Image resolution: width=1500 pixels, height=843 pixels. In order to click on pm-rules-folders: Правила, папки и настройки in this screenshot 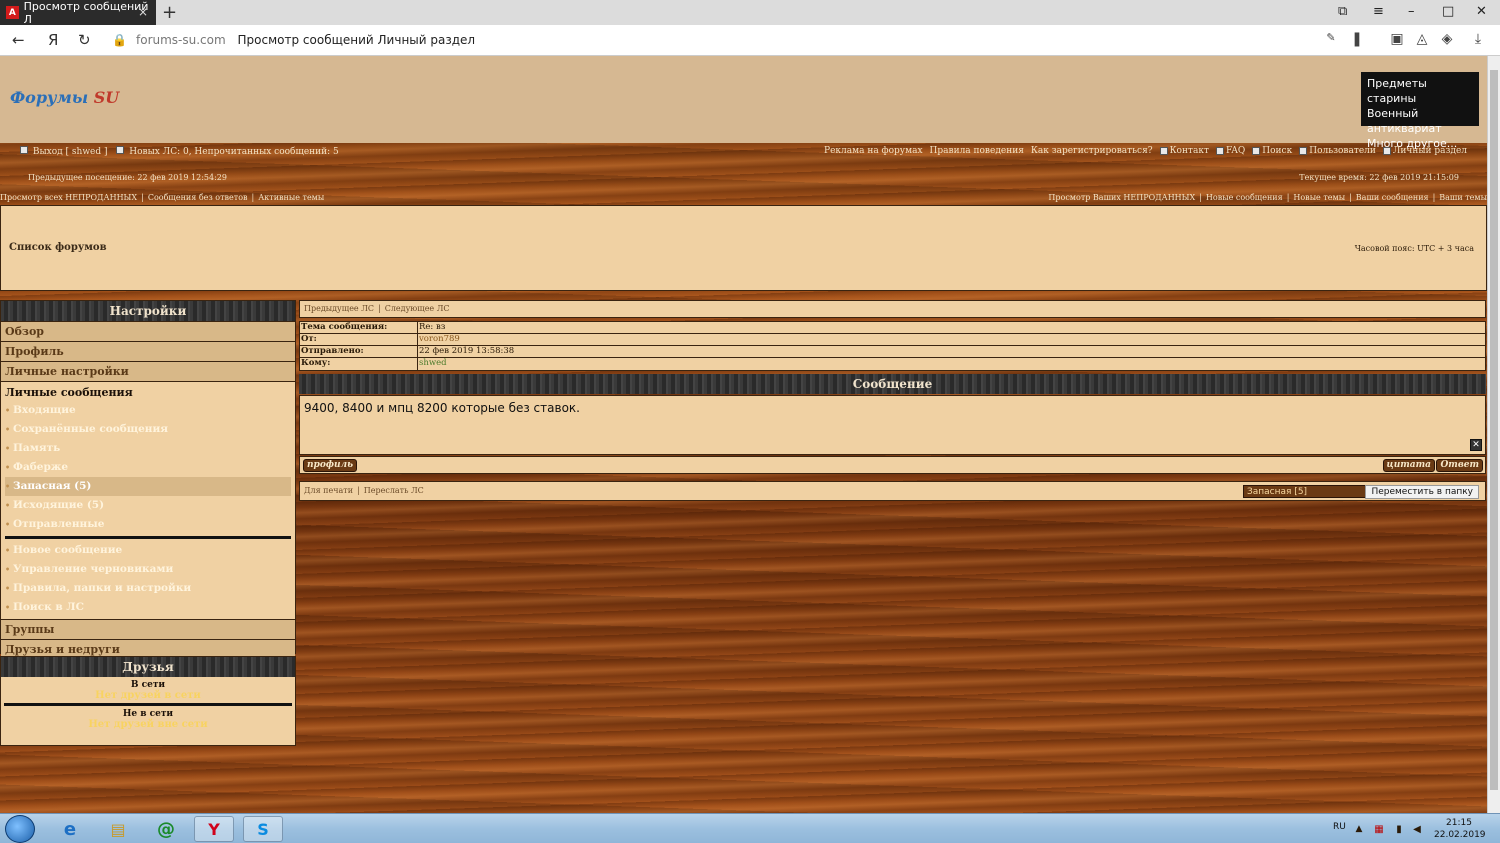, I will do `click(148, 588)`.